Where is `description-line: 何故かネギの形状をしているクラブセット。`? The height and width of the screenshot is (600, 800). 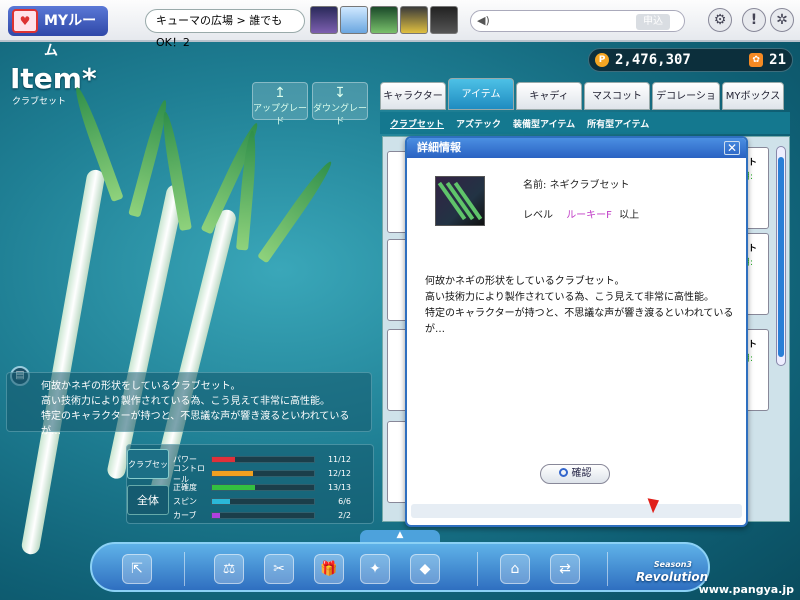
description-line: 何故かネギの形状をしているクラブセット。 is located at coordinates (141, 386).